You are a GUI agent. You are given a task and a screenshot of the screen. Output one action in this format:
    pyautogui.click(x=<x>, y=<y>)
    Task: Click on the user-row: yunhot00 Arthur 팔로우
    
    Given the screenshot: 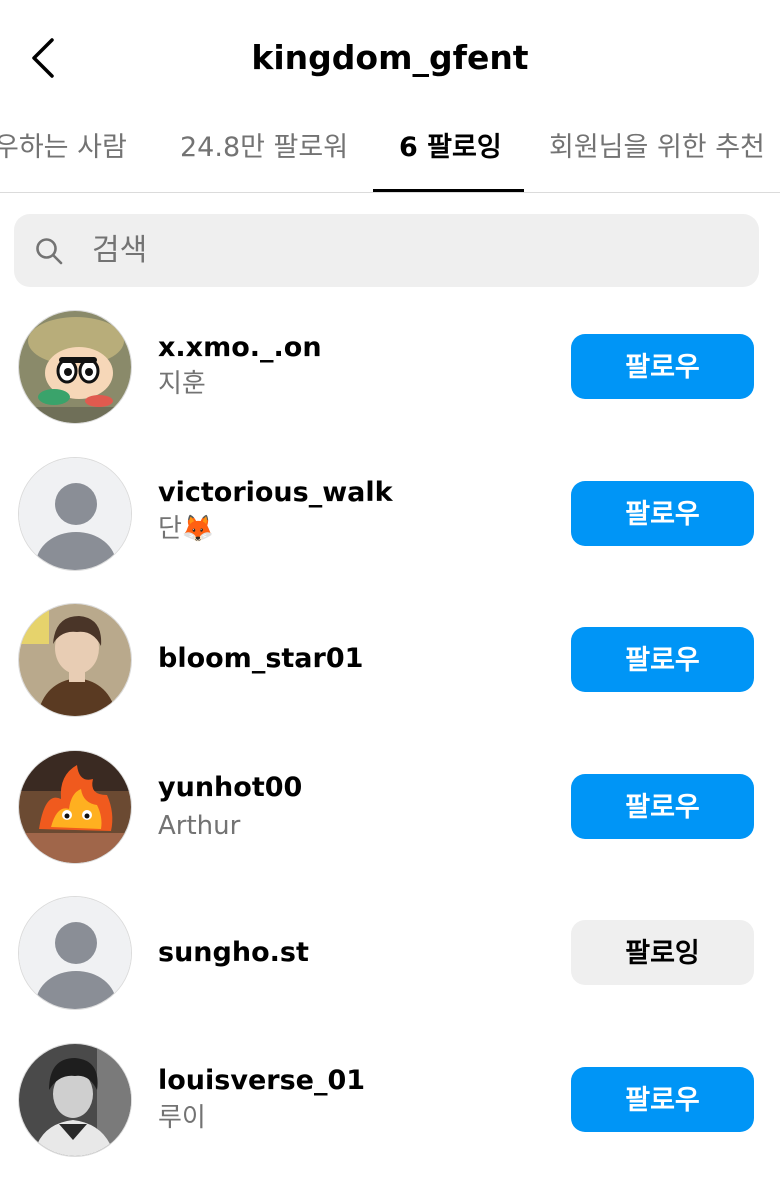 What is the action you would take?
    pyautogui.click(x=390, y=807)
    